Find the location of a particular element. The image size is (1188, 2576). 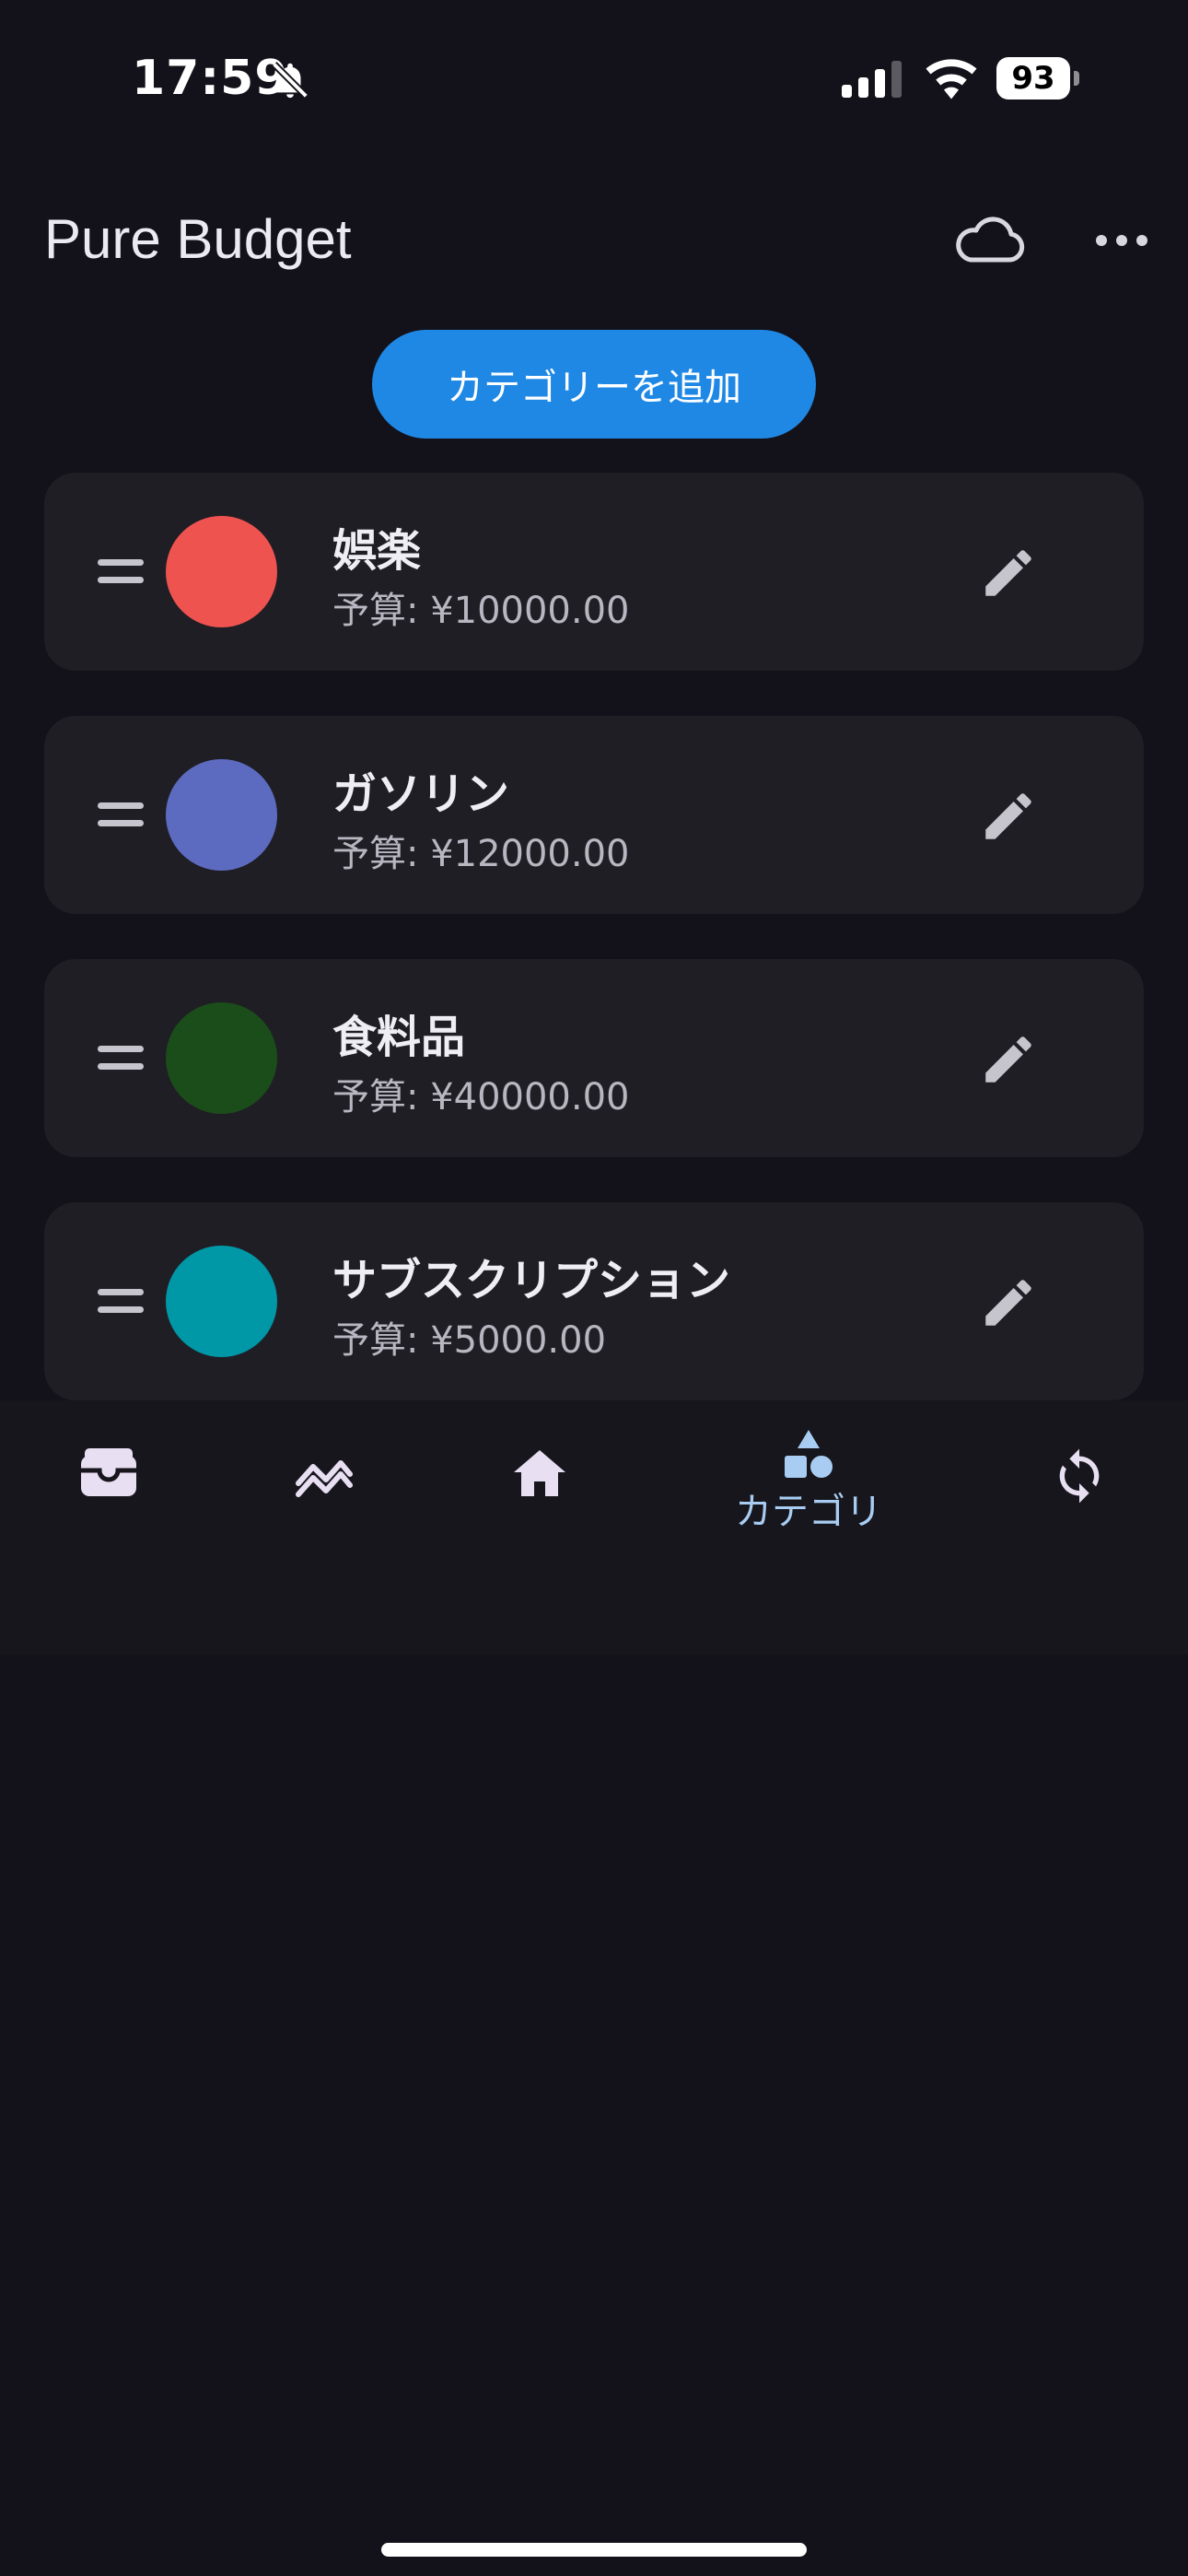

page-title: Pure Budget is located at coordinates (198, 239).